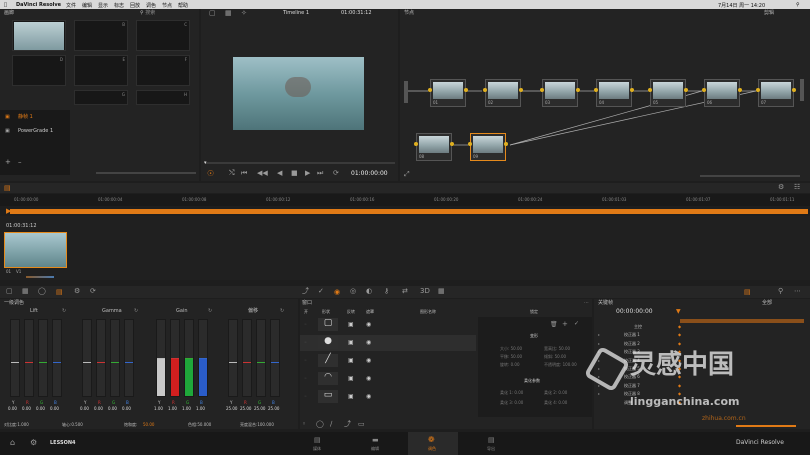  I want to click on still-c: C, so click(163, 35).